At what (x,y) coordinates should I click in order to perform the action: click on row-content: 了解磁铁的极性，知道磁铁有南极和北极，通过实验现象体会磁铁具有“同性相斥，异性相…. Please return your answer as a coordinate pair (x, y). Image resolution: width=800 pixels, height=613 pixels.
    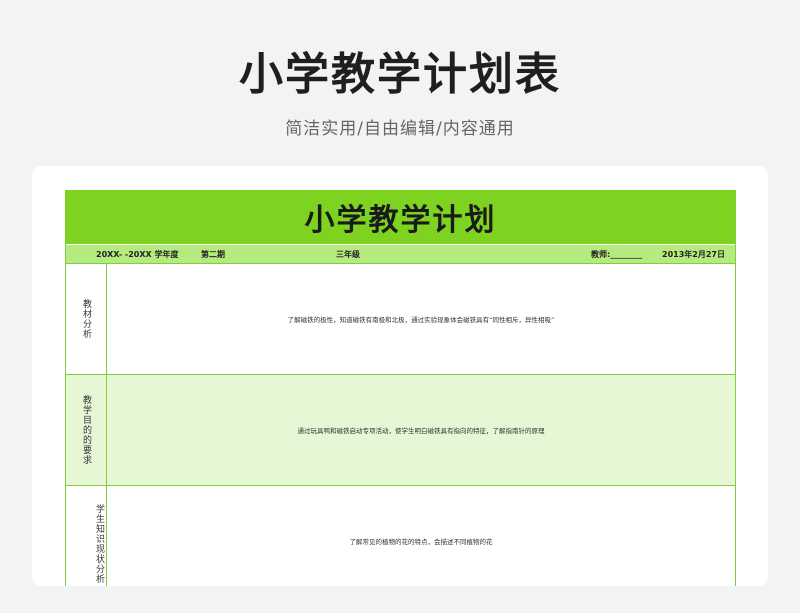
    Looking at the image, I should click on (421, 320).